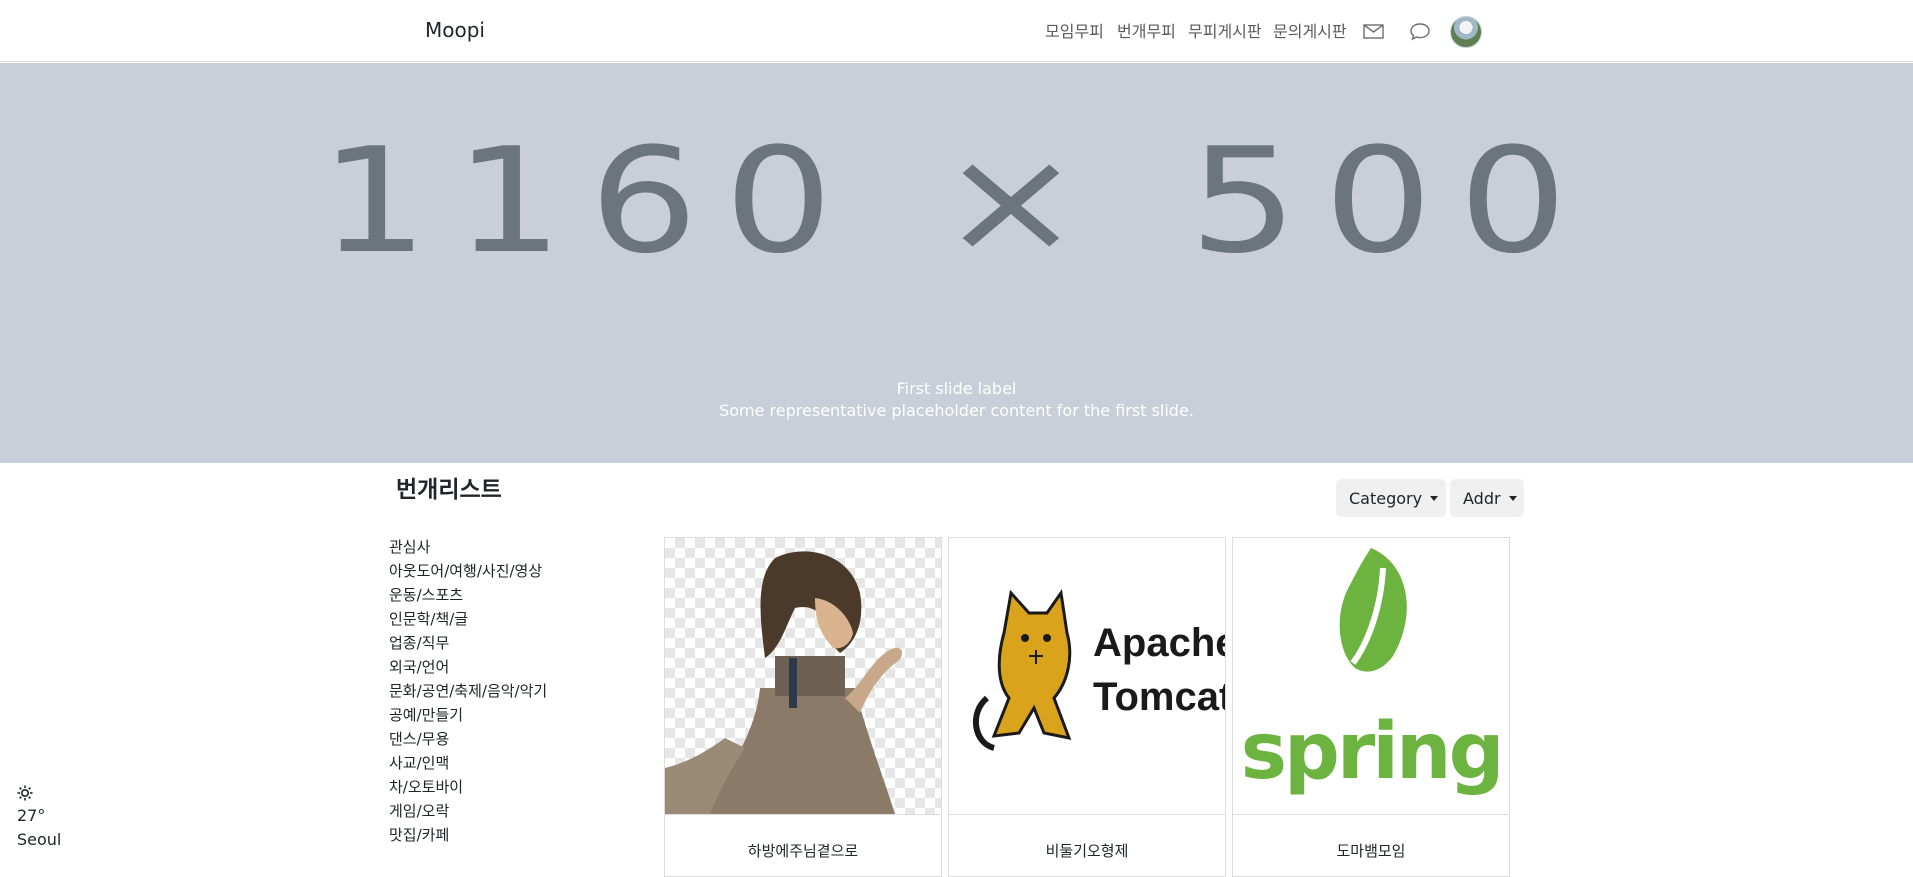 The image size is (1913, 877). Describe the element at coordinates (1371, 752) in the screenshot. I see `spring-logo-text: spring` at that location.